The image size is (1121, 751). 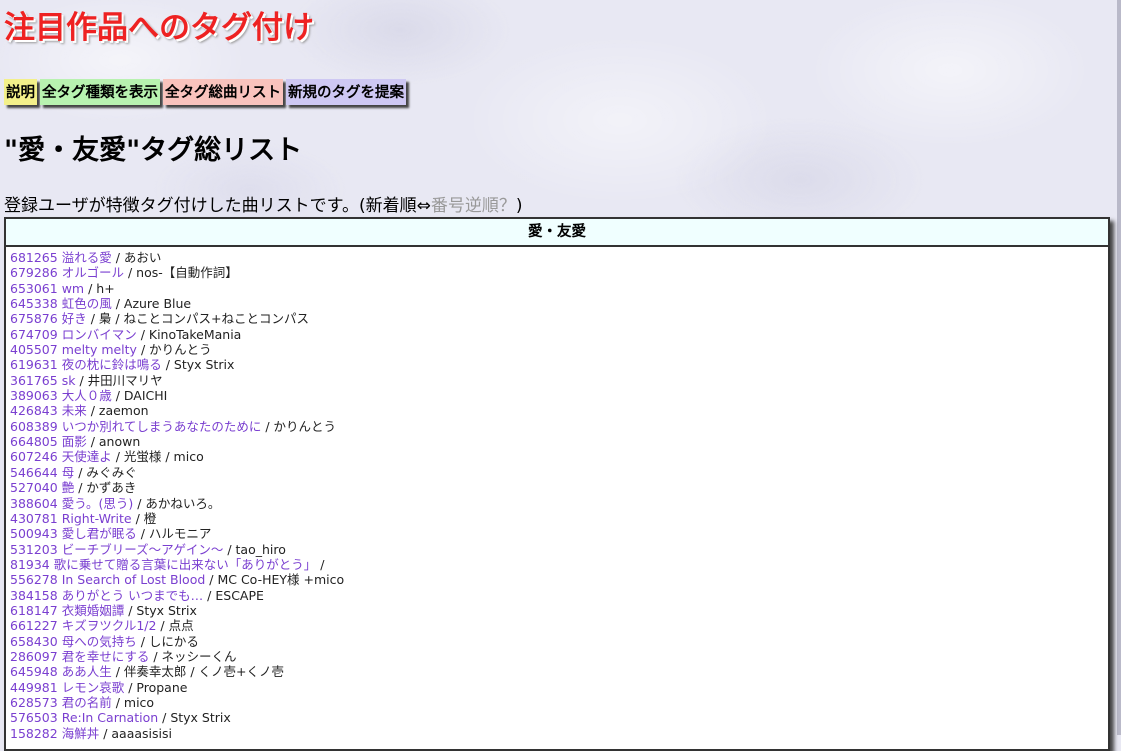 I want to click on page-title: 注目作品へのタグ付け, so click(x=159, y=28).